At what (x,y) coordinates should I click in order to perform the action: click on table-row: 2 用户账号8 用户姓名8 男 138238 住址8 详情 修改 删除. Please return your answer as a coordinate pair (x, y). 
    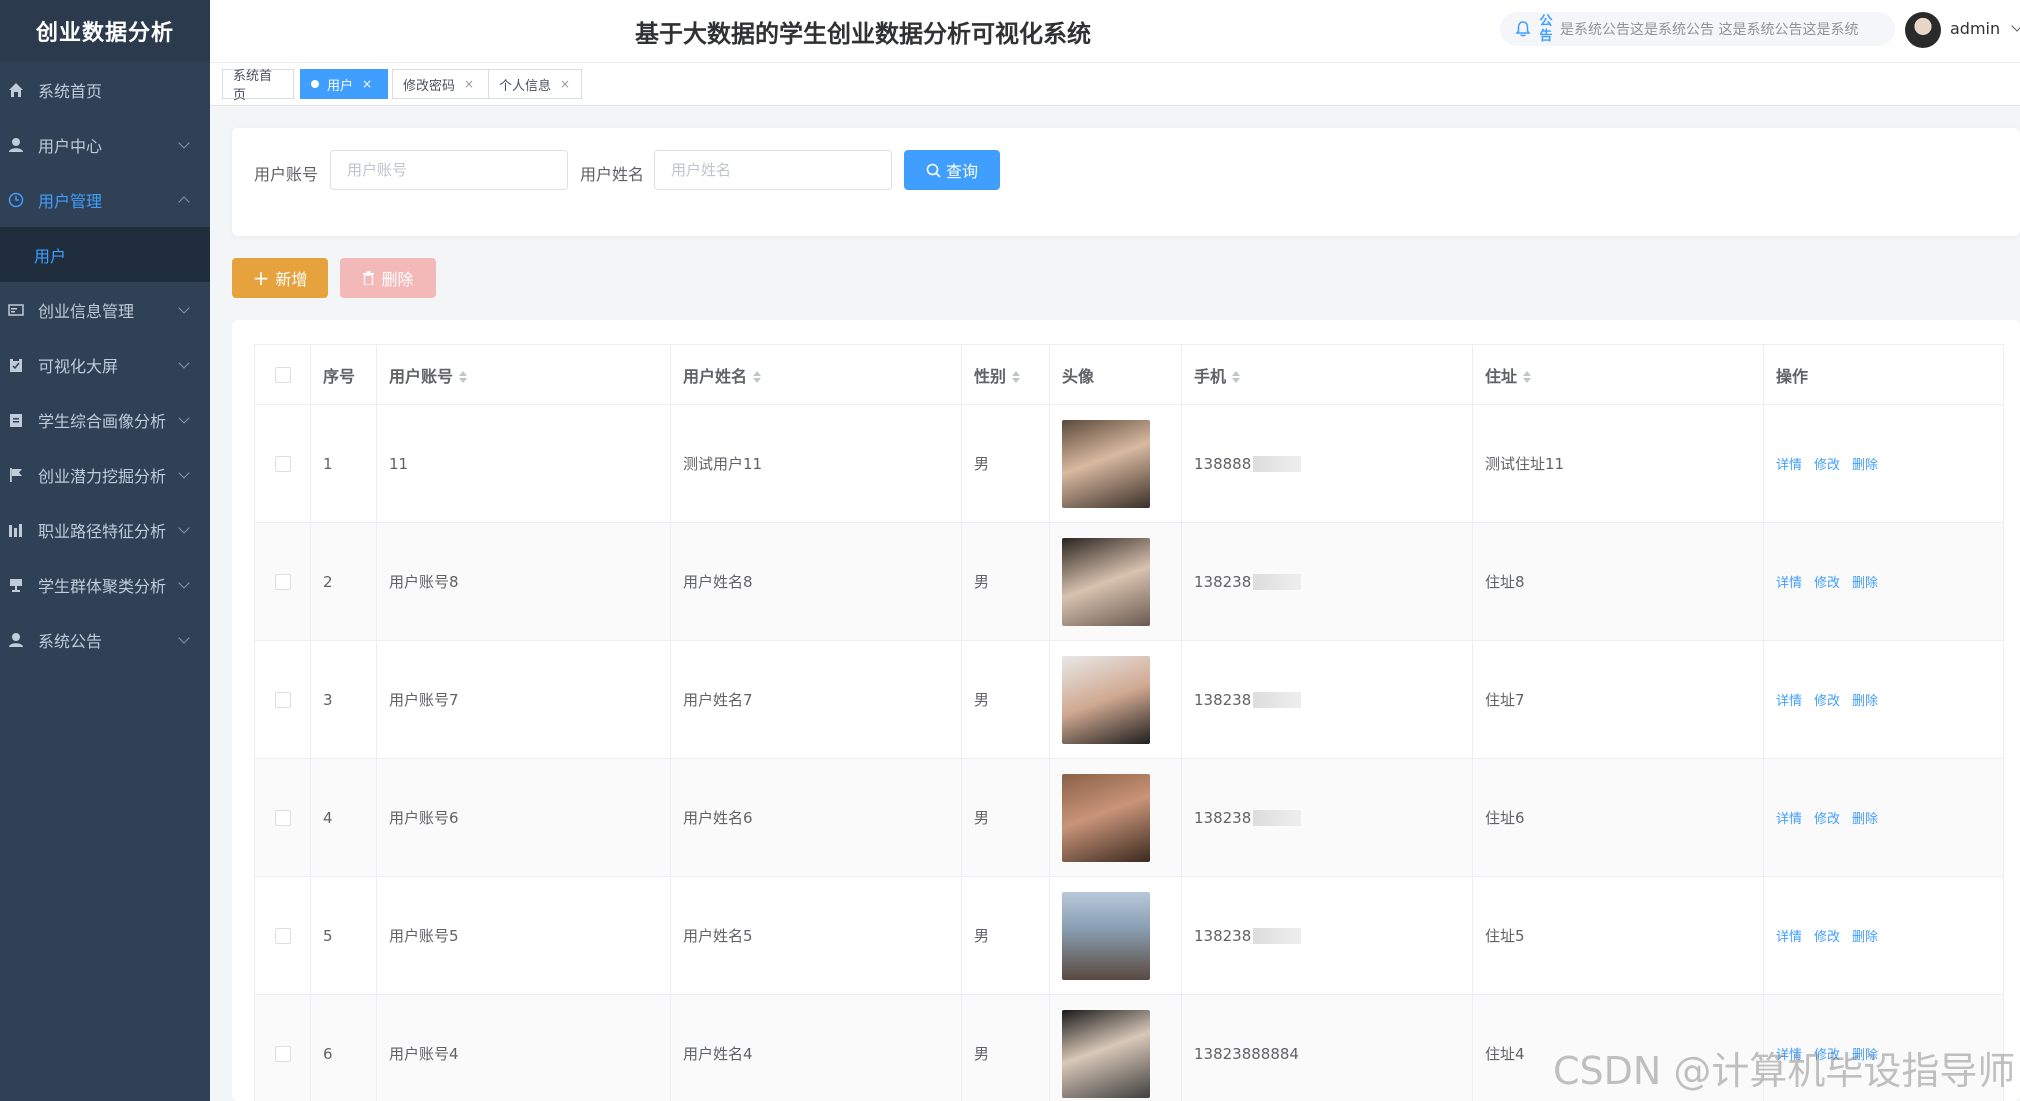
    Looking at the image, I should click on (1129, 581).